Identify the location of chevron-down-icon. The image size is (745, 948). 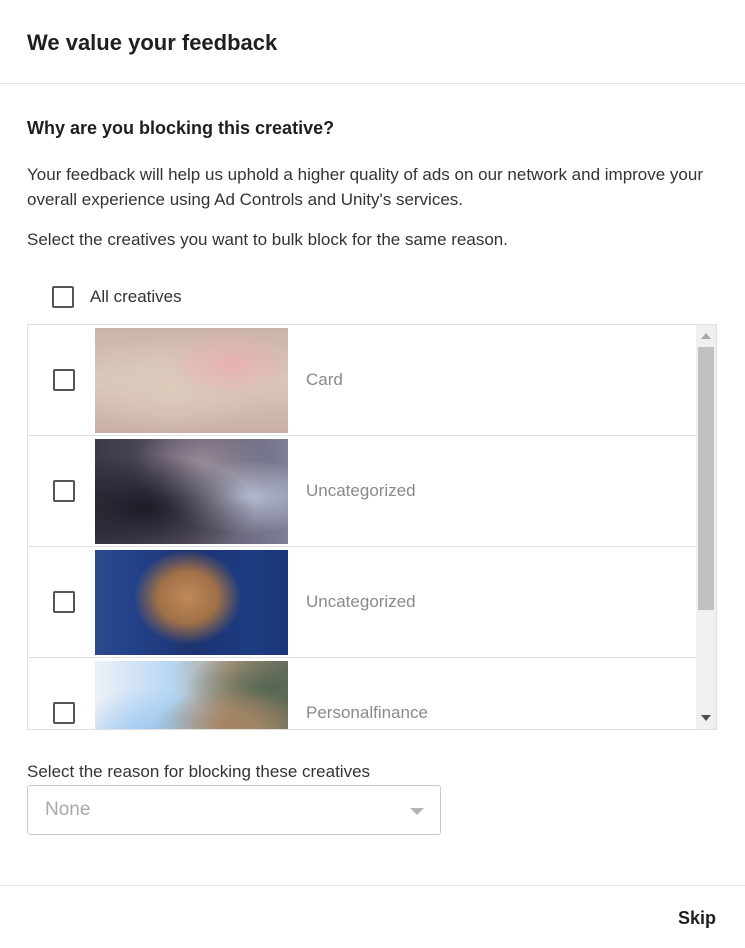
(417, 811).